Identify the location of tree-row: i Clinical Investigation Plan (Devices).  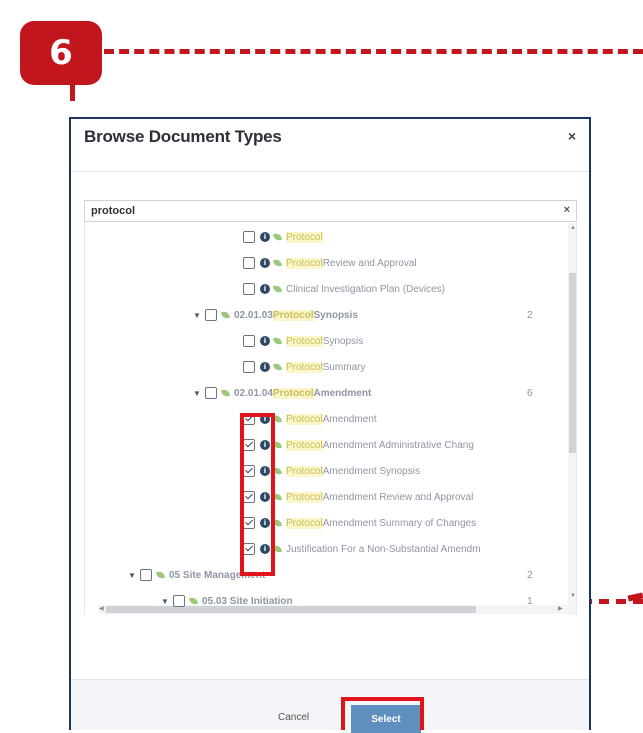
(344, 289).